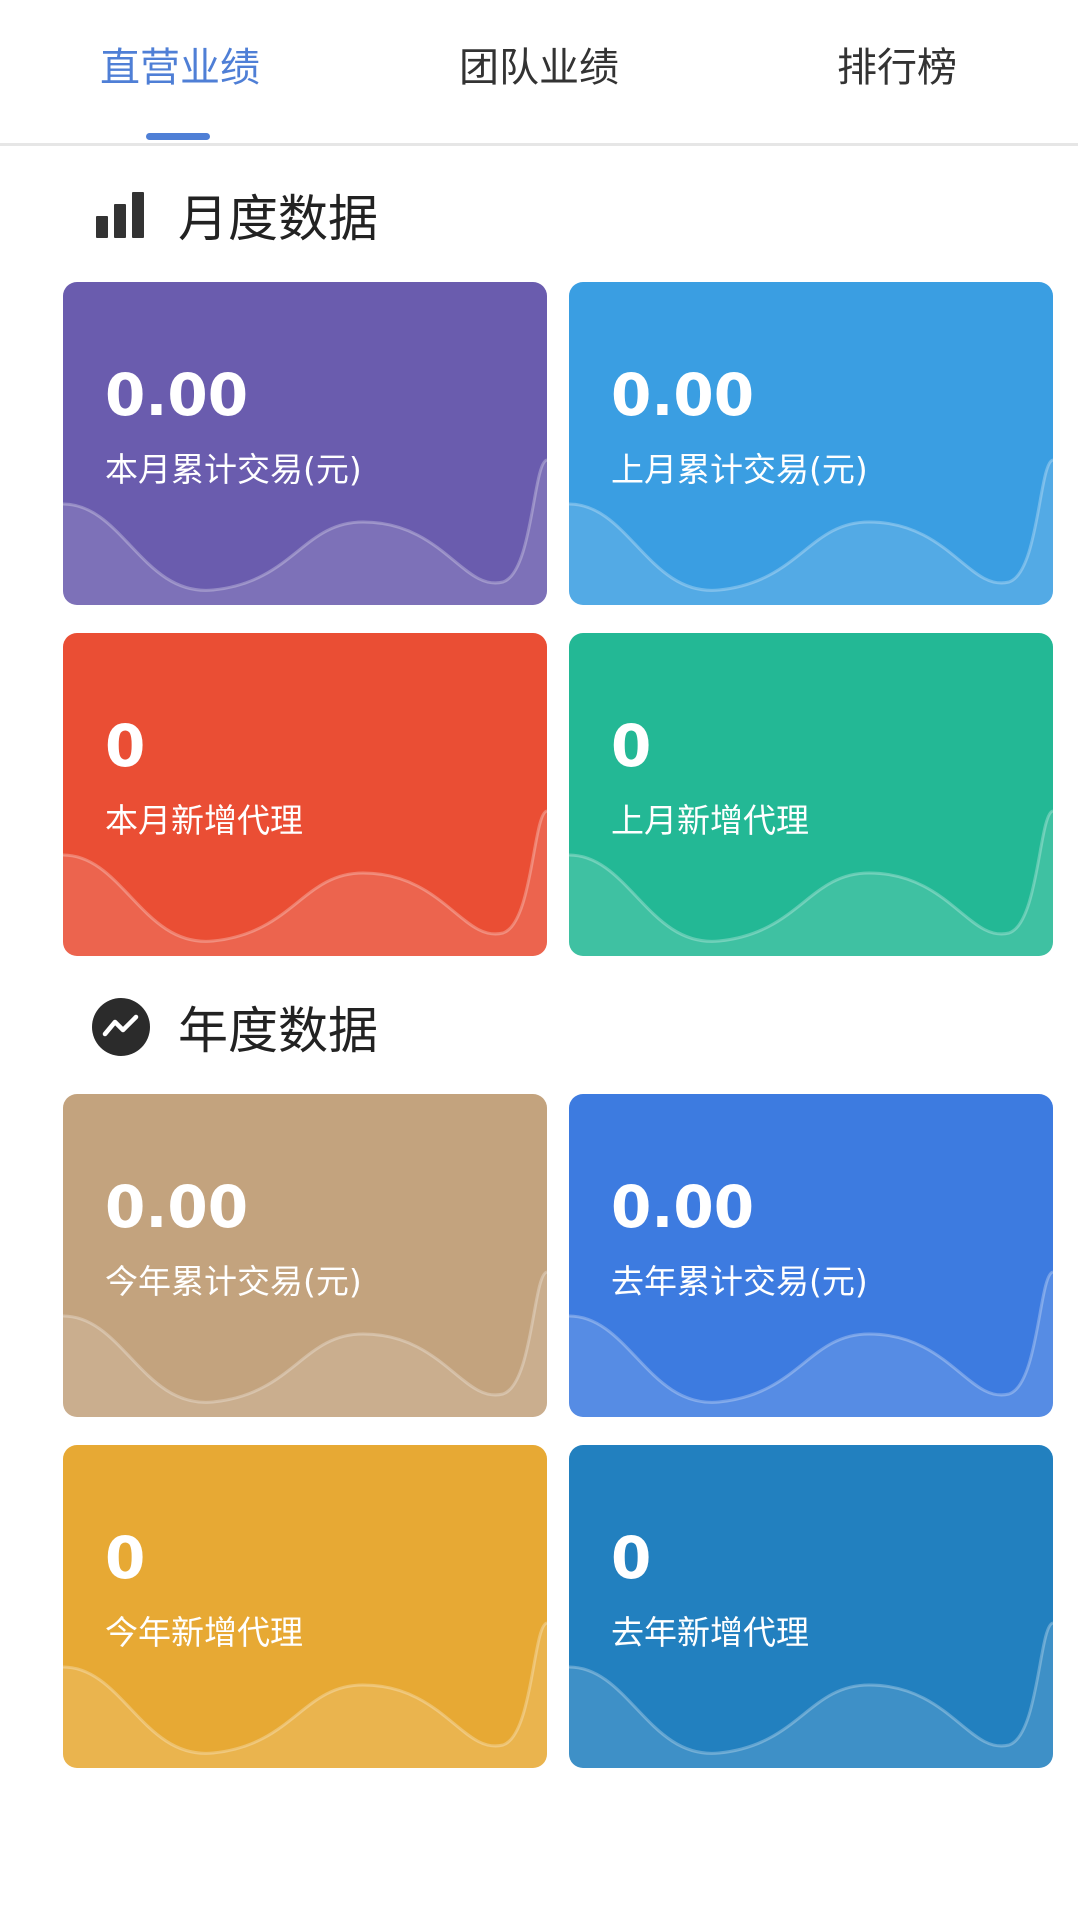  I want to click on card-this-year-transactions: 0.00 今年累计交易(元), so click(305, 1255).